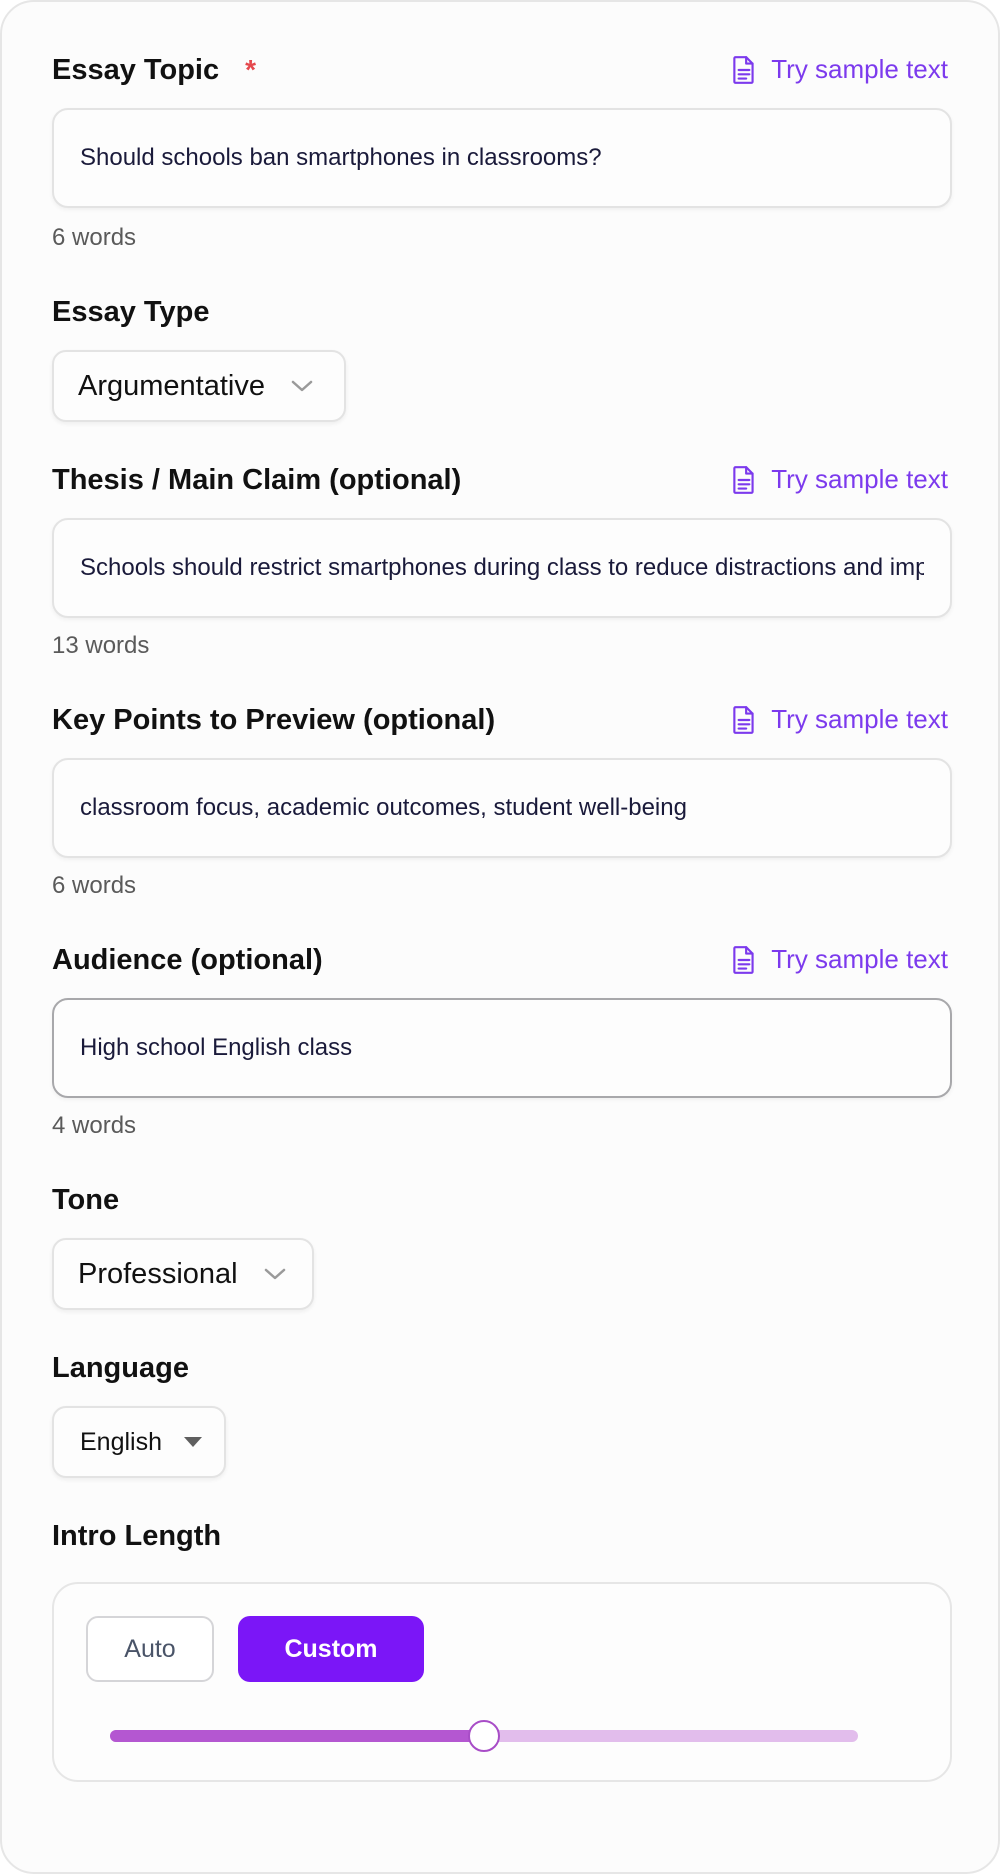  I want to click on key-points-sample-link: Try sample text, so click(839, 719).